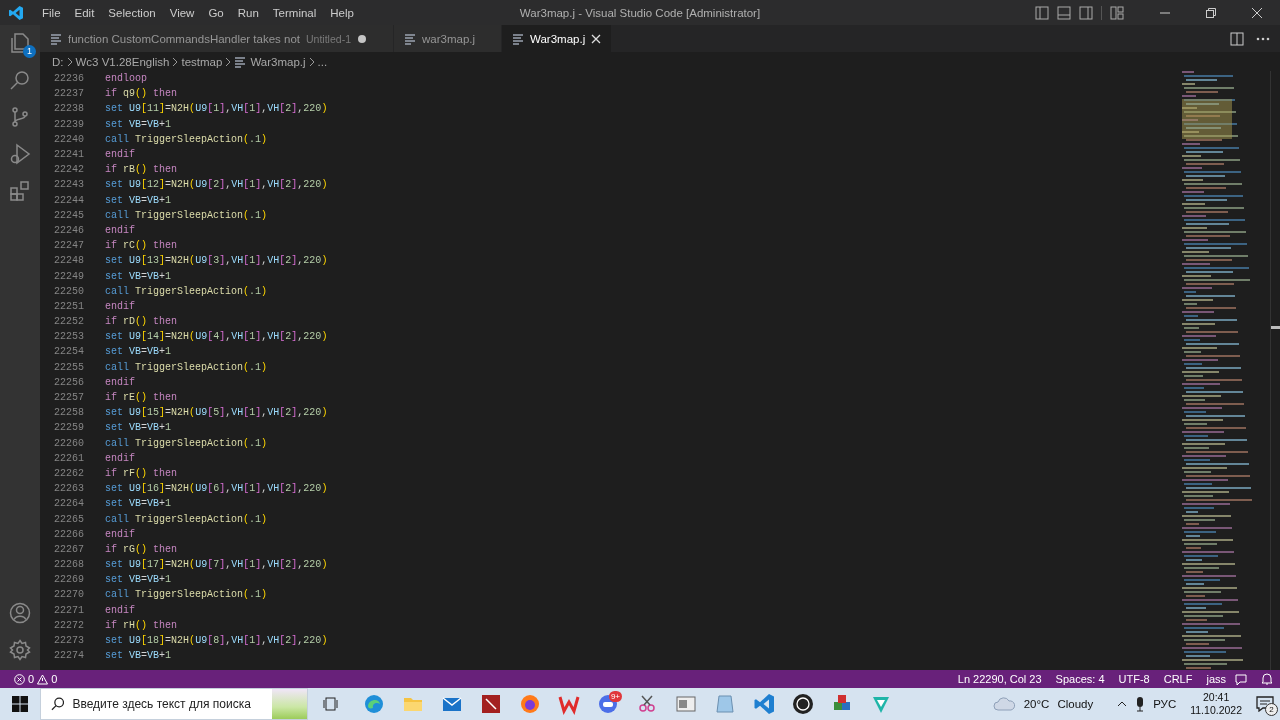 This screenshot has height=720, width=1280. I want to click on split-editor-icon, so click(1237, 38).